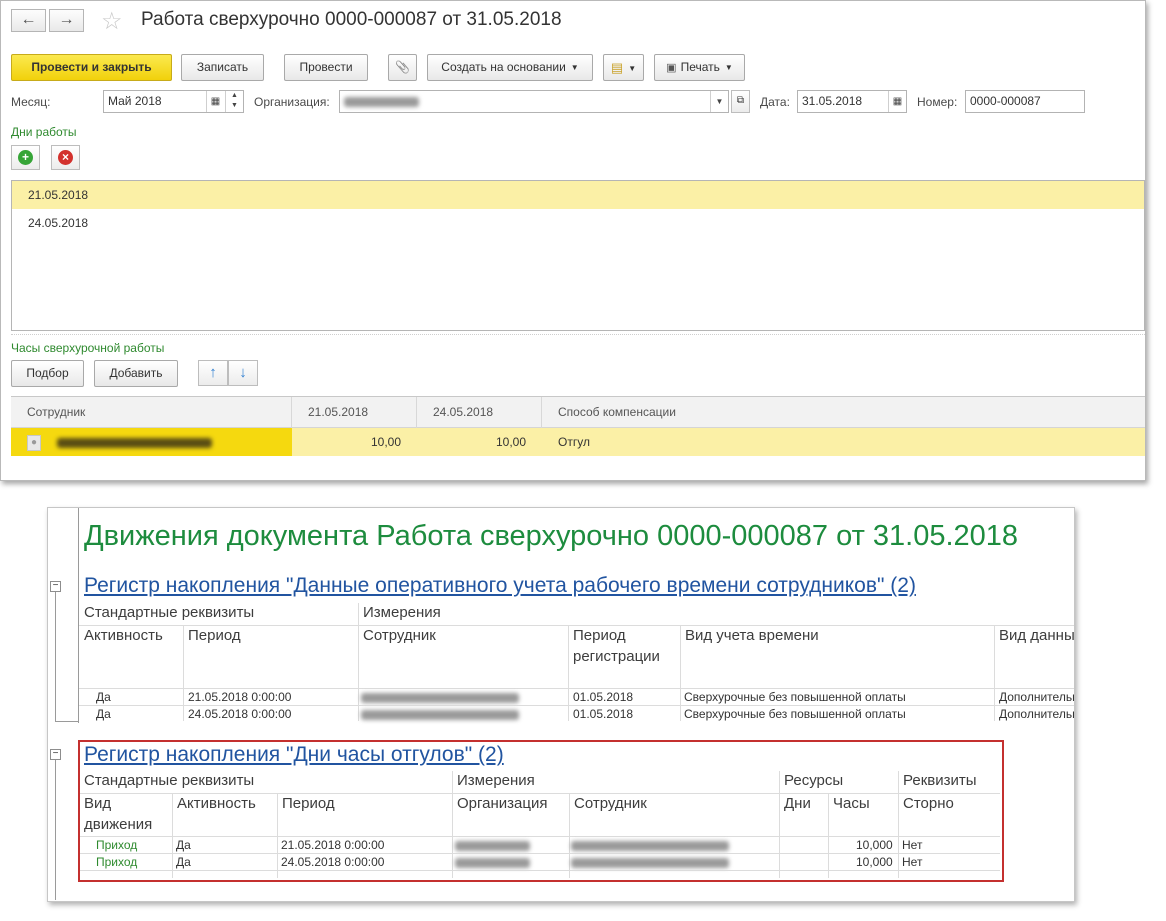 This screenshot has height=921, width=1166. I want to click on column-header-date-1: 21.05.2018, so click(354, 412).